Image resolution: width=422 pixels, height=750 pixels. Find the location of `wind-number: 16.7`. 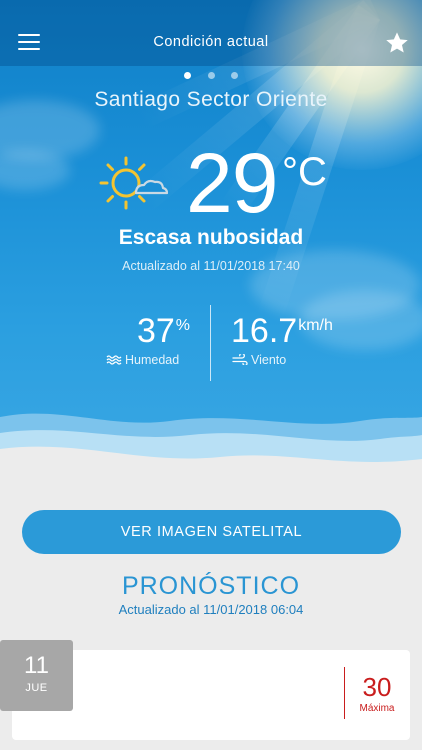

wind-number: 16.7 is located at coordinates (264, 331).